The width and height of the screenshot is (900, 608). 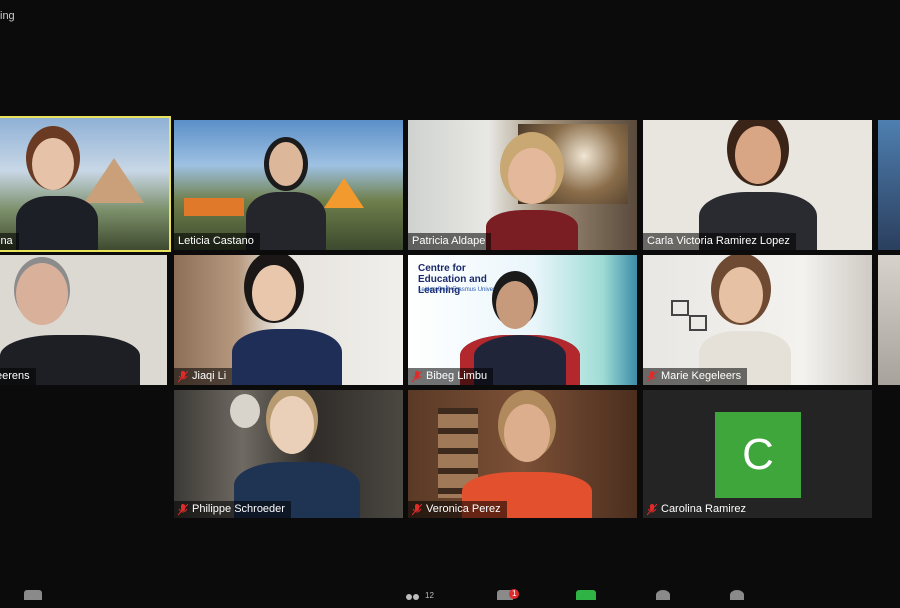 I want to click on video-tile: C Carolina Ramirez, so click(x=757, y=454).